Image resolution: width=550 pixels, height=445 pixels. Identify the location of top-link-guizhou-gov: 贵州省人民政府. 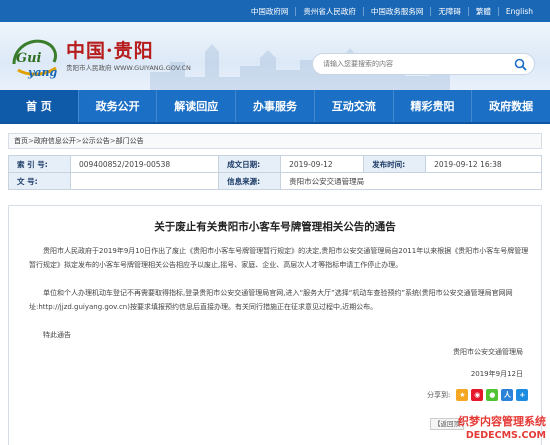
(329, 11).